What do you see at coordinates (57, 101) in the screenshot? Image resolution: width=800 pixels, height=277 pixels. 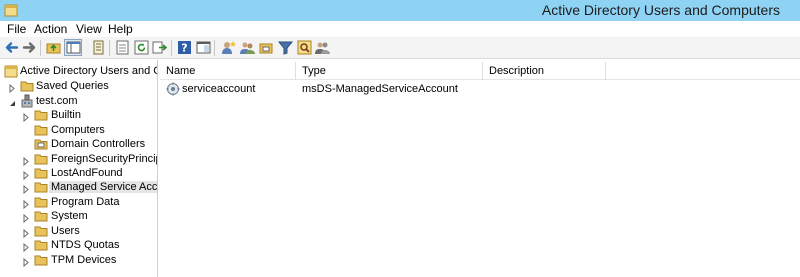 I see `tree-item-label: test.com` at bounding box center [57, 101].